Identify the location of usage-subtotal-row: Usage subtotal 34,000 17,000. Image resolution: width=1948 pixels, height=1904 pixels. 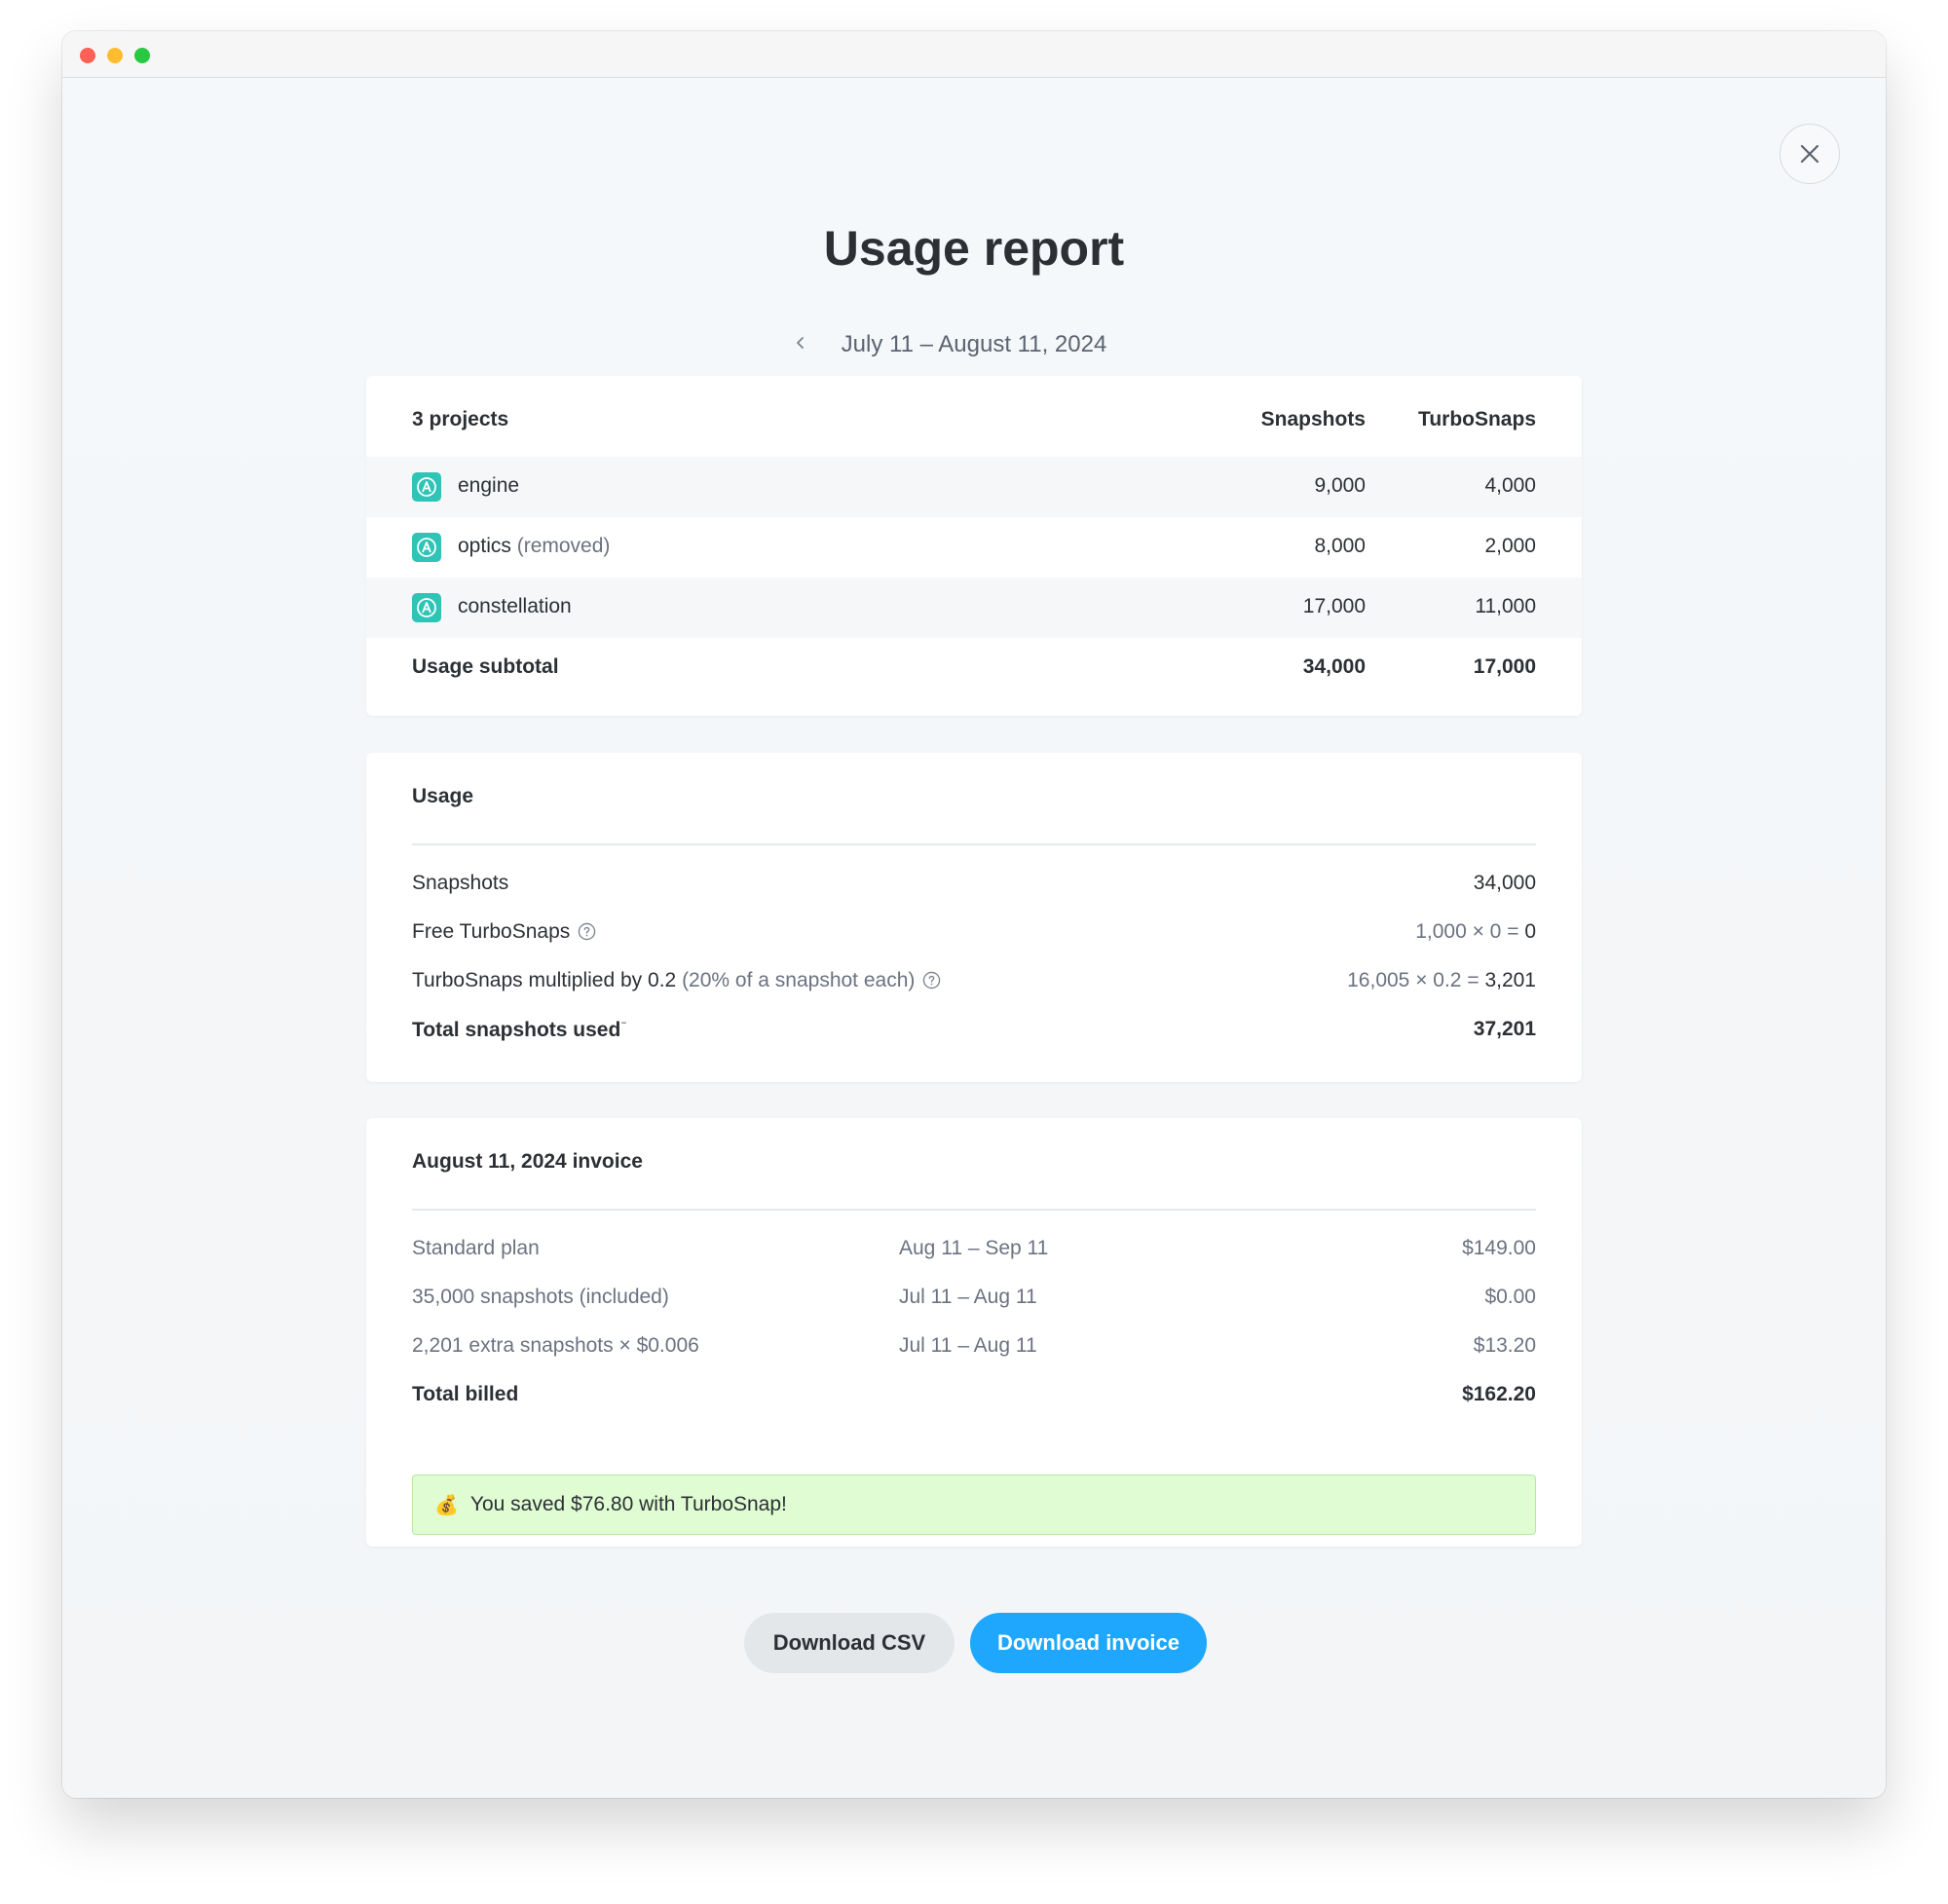
(974, 670).